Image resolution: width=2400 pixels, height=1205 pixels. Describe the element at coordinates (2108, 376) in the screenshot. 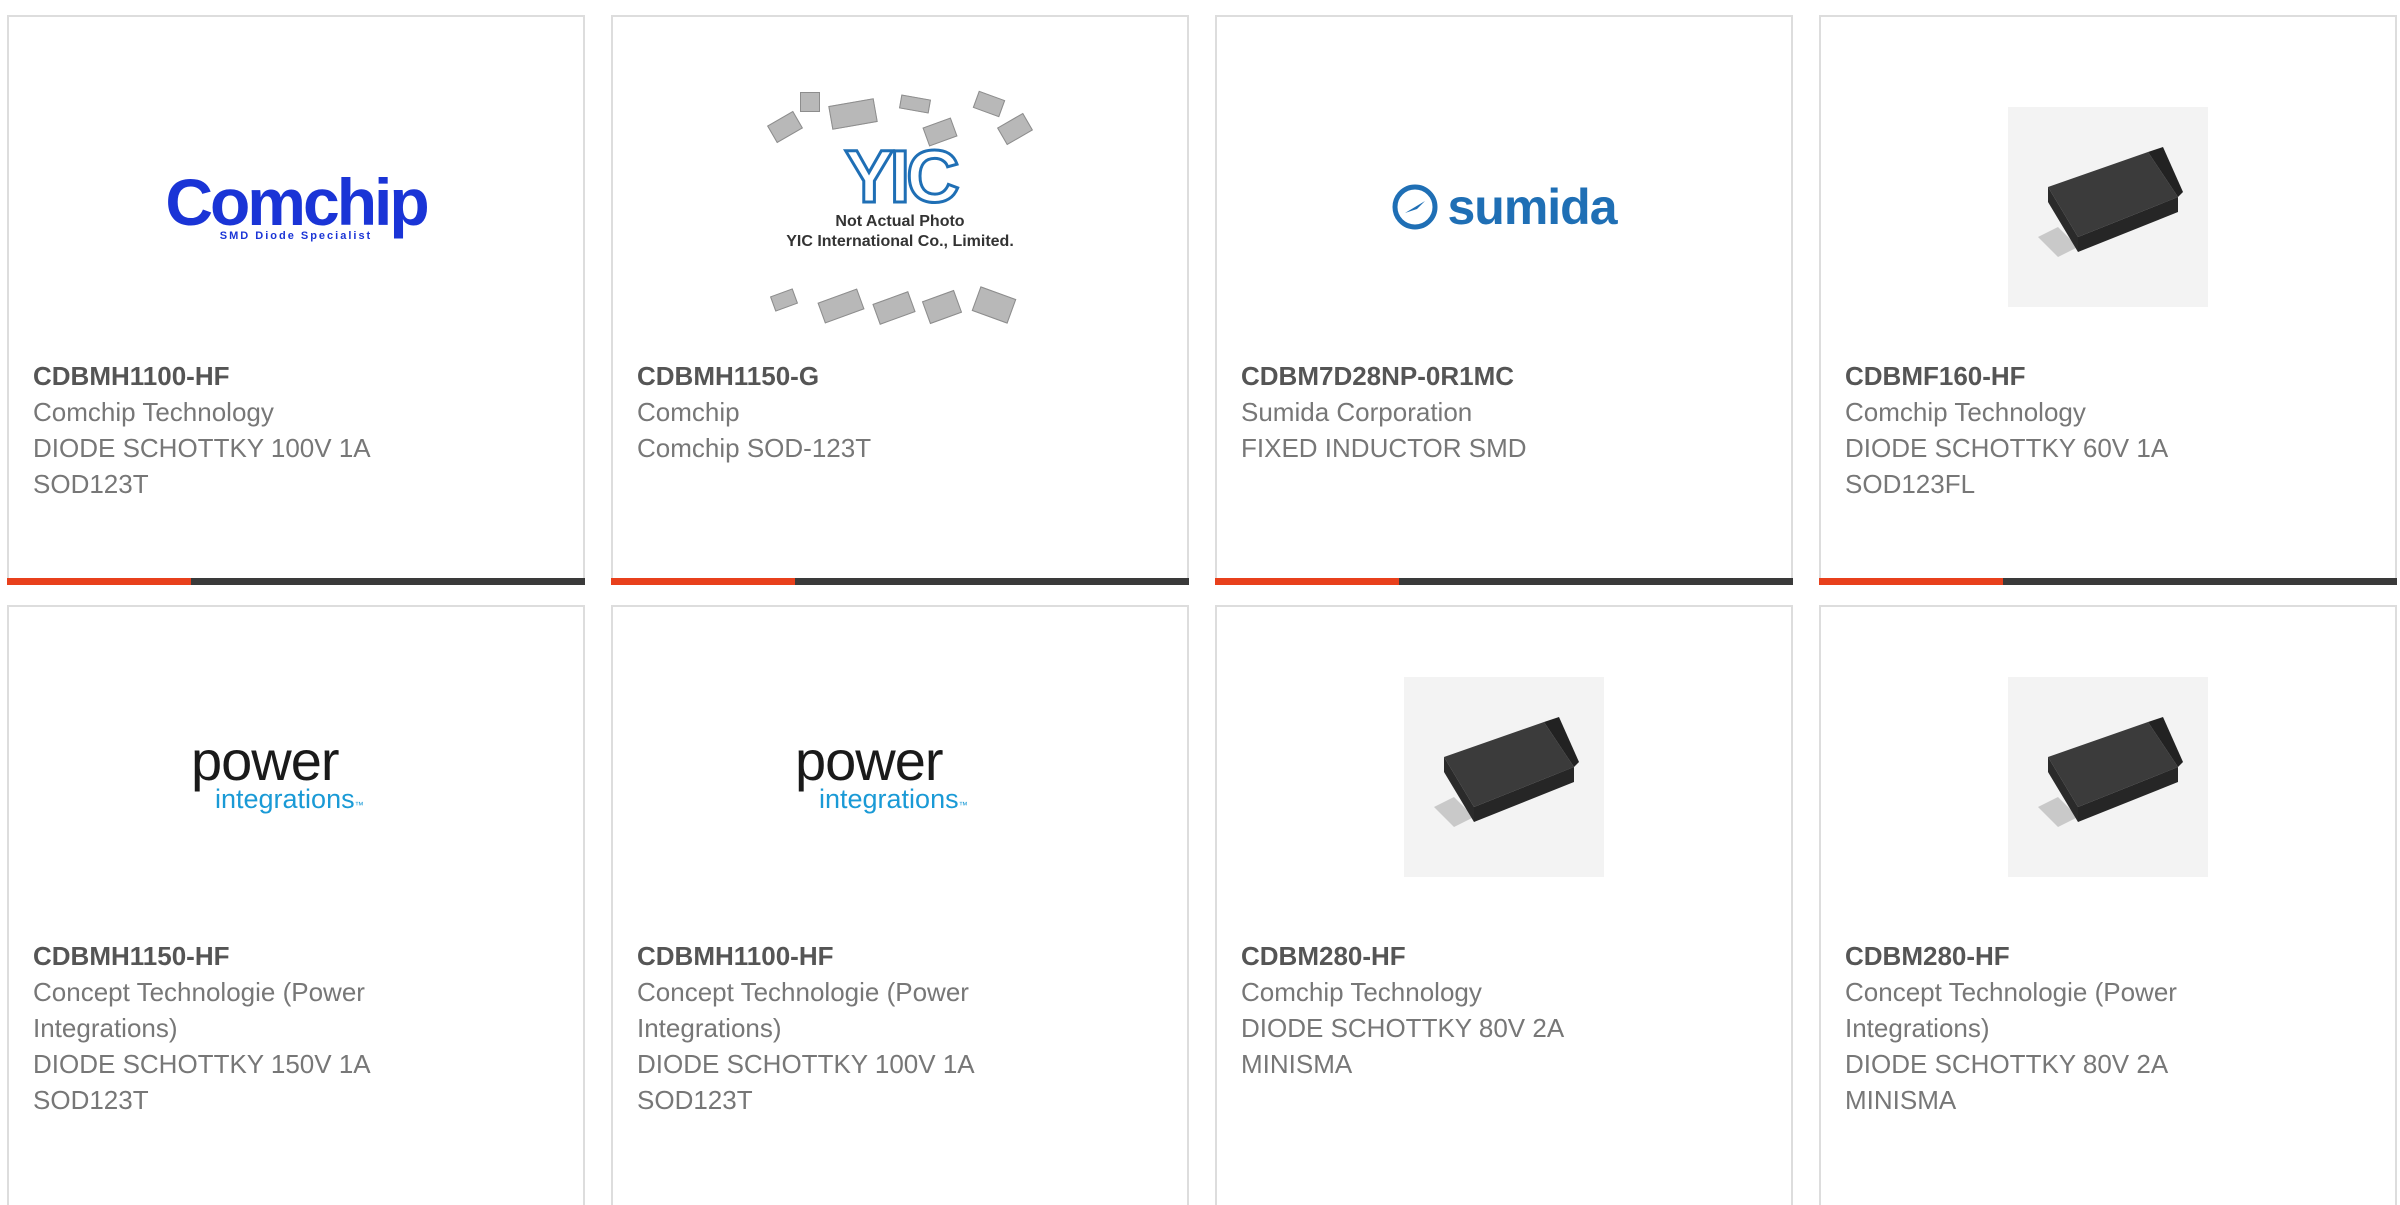

I see `part-number: CDBMF160-HF` at that location.